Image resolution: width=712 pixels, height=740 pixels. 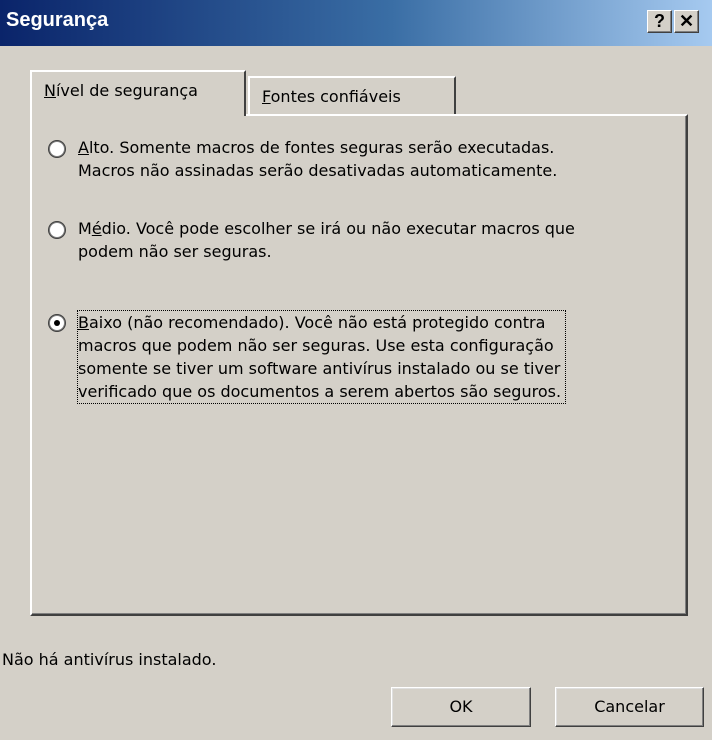 What do you see at coordinates (85, 228) in the screenshot?
I see `option-medium-pre: M` at bounding box center [85, 228].